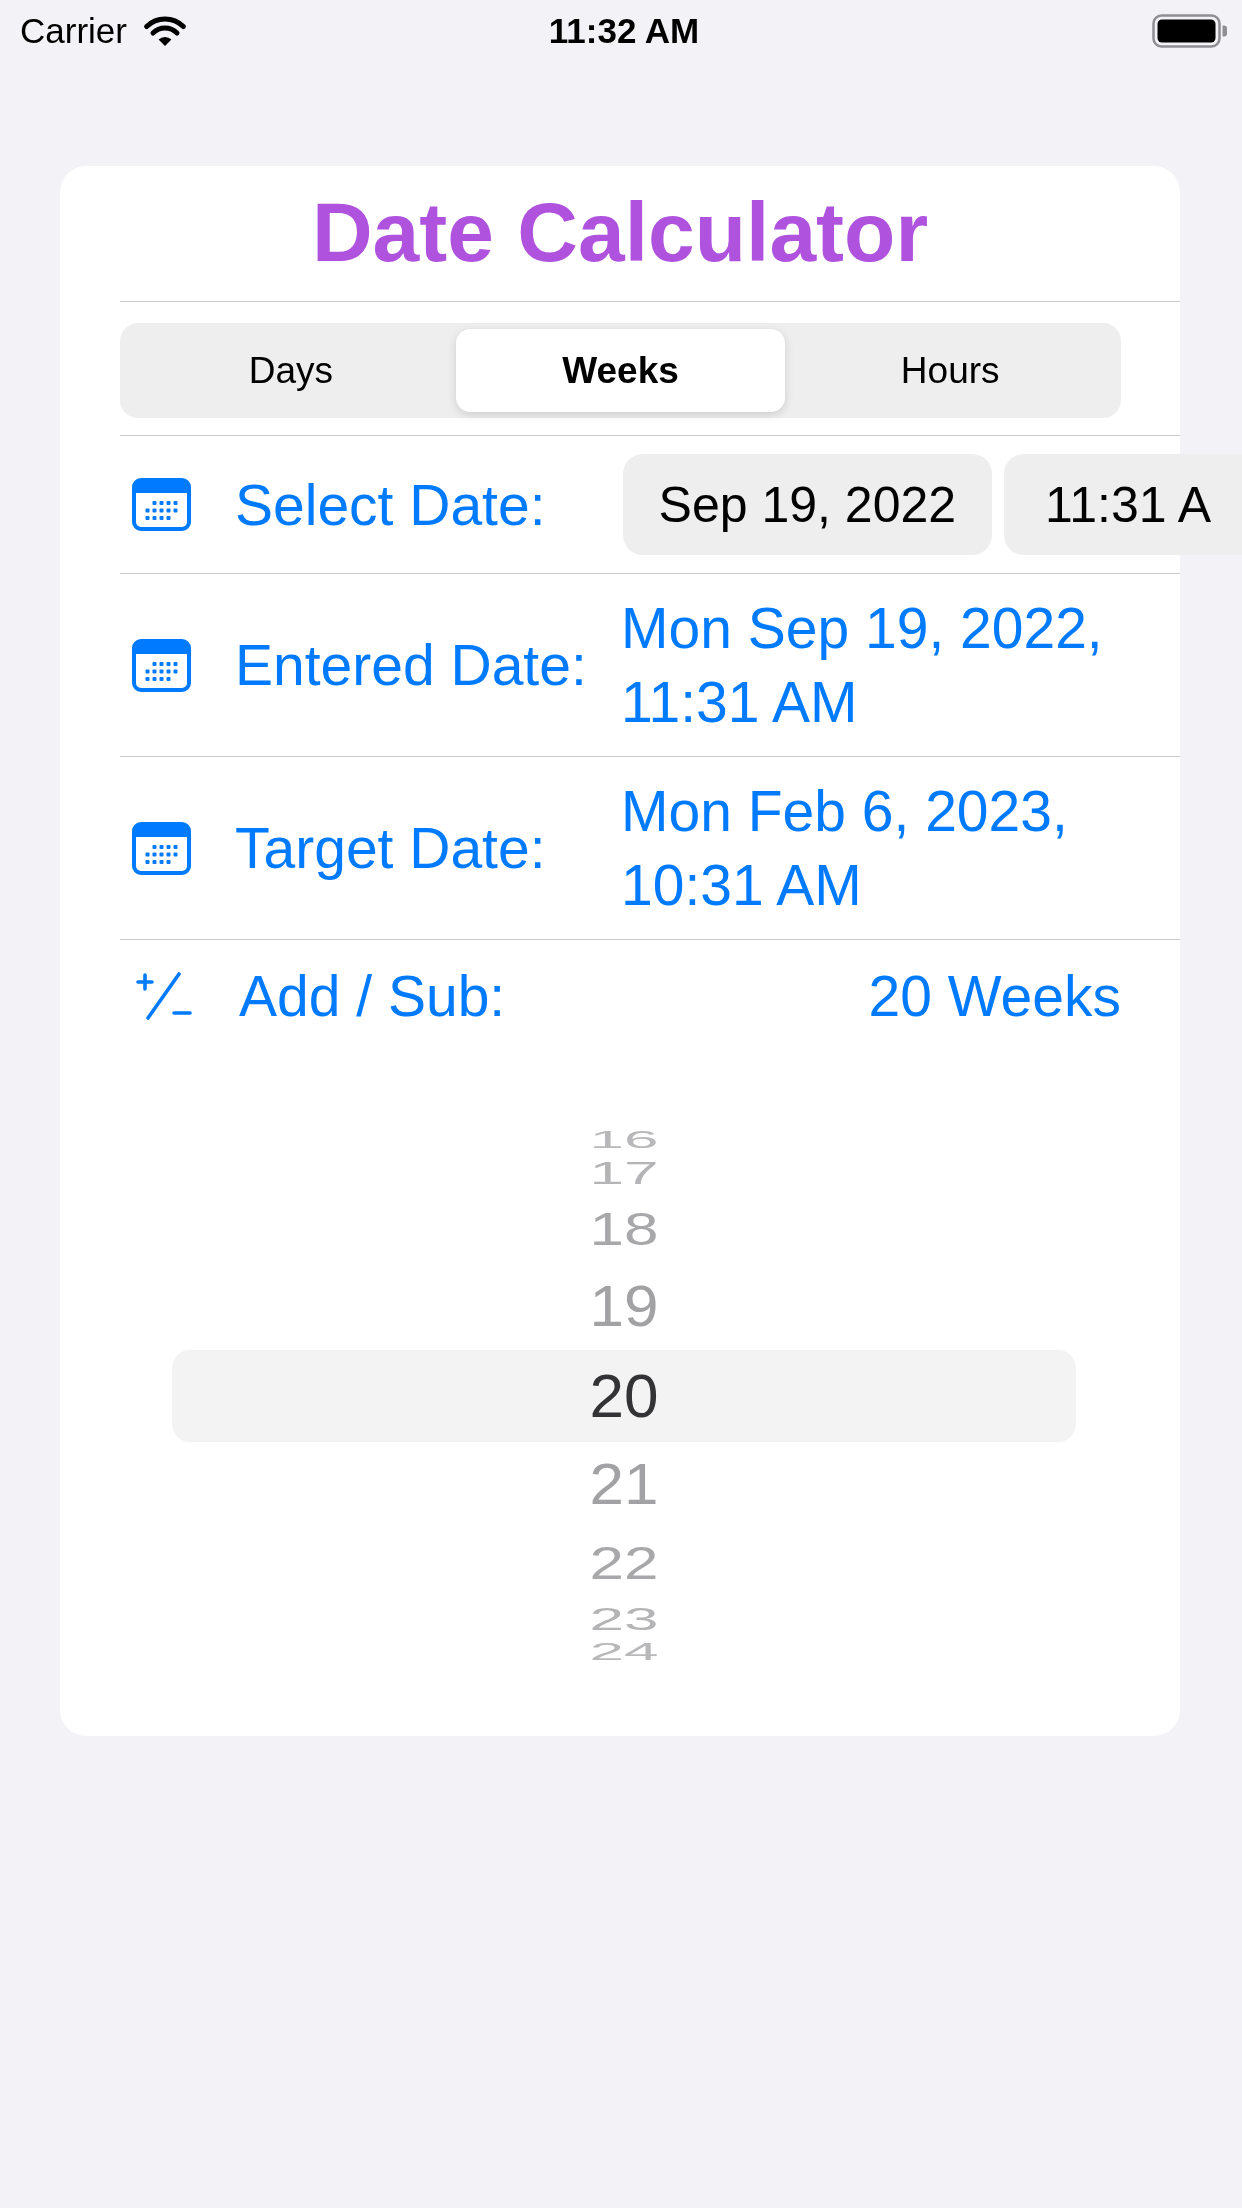  I want to click on picker-item: 24, so click(624, 1652).